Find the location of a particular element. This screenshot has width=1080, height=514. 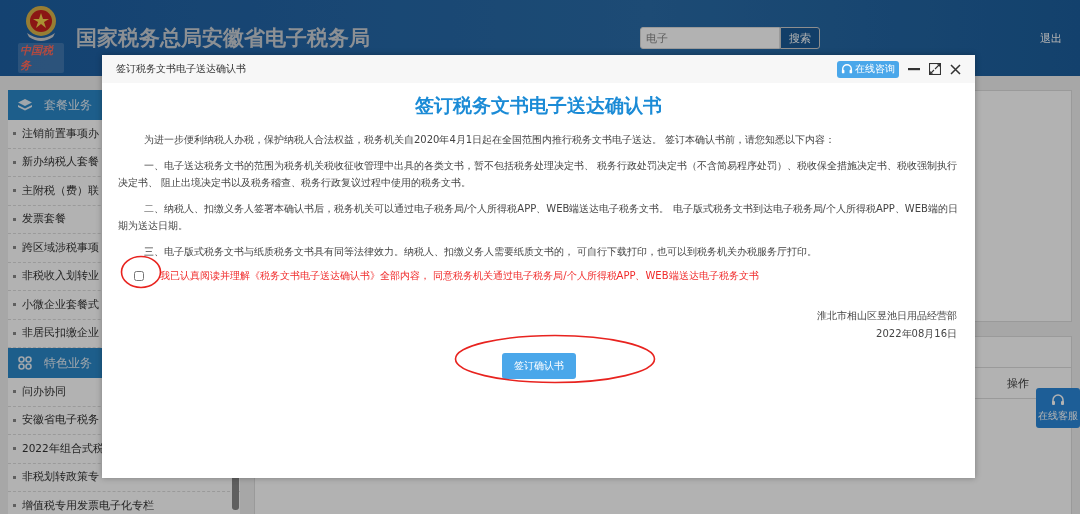

paragraph: 为进一步便利纳税人办税，保护纳税人合法权益，税务机关自2020年4月1日起在全国范围内推行税务文书电子送达。 签订本确认书前，请您知悉以下内容： is located at coordinates (490, 140).